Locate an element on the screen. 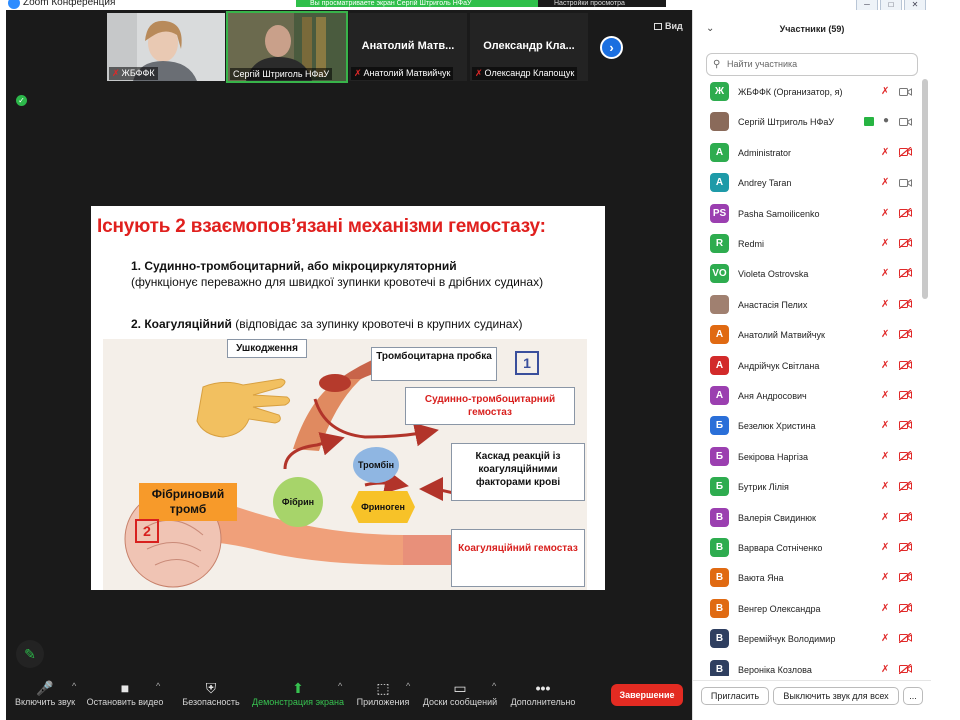  mic-icon: ● is located at coordinates (886, 120).